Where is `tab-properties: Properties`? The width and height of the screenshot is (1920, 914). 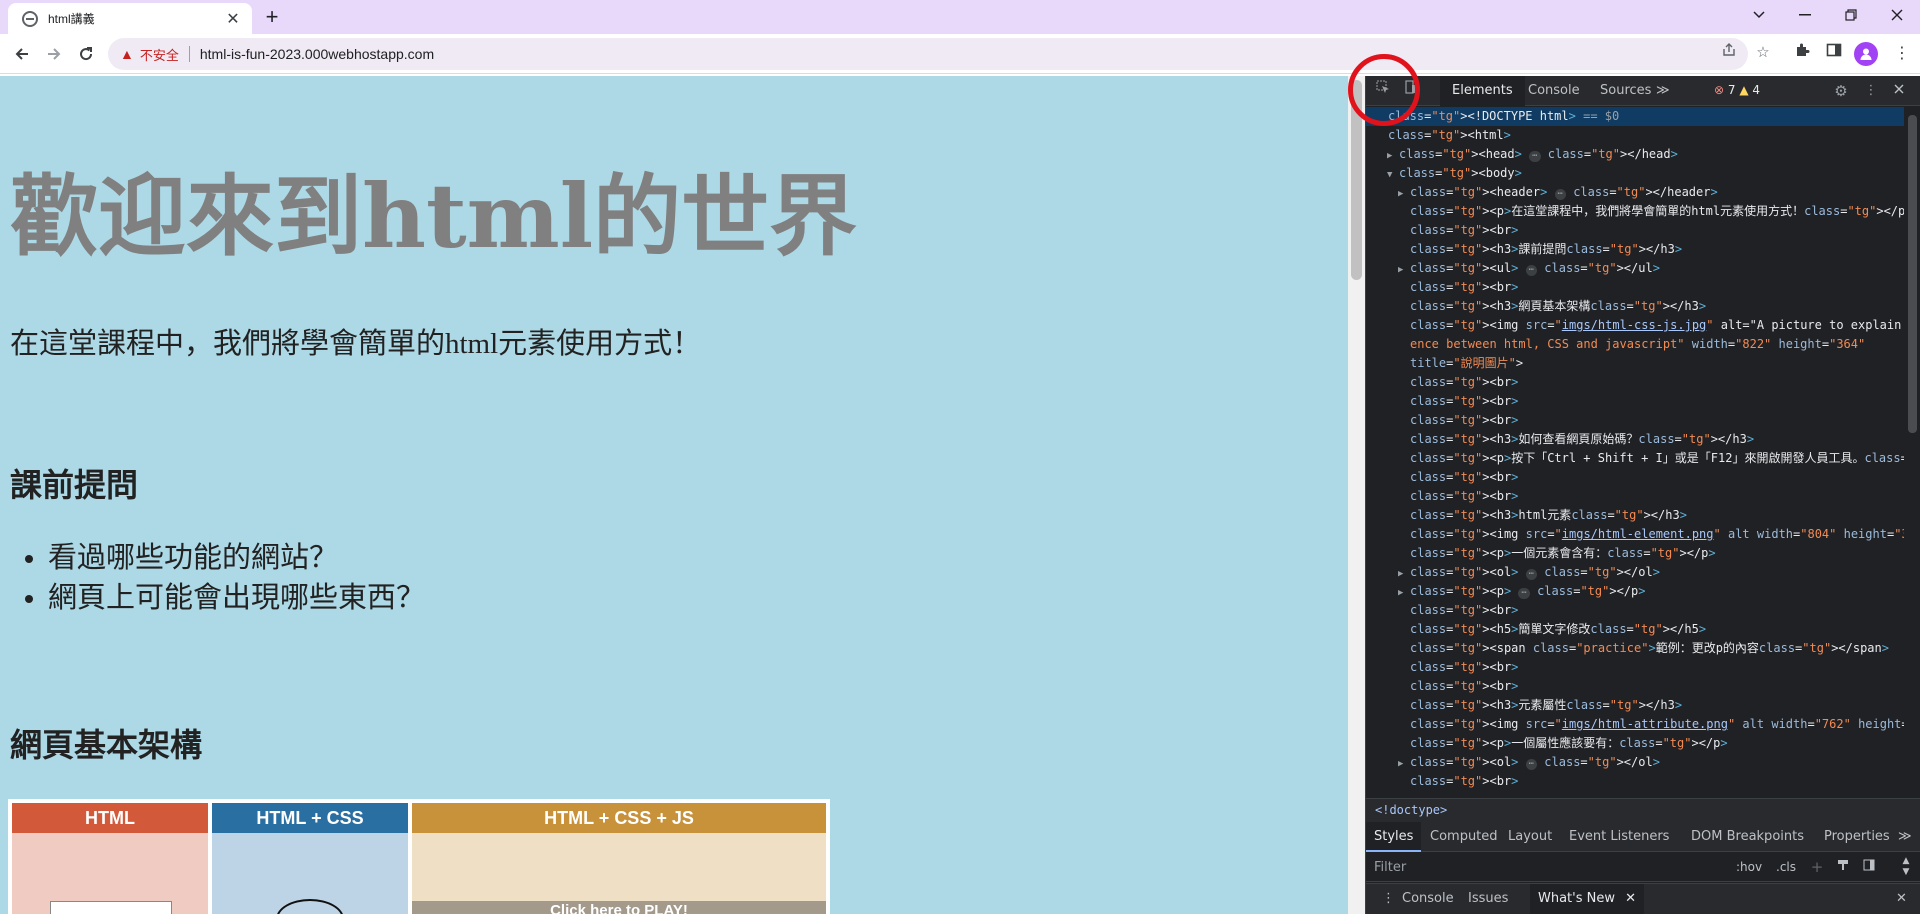
tab-properties: Properties is located at coordinates (1857, 837).